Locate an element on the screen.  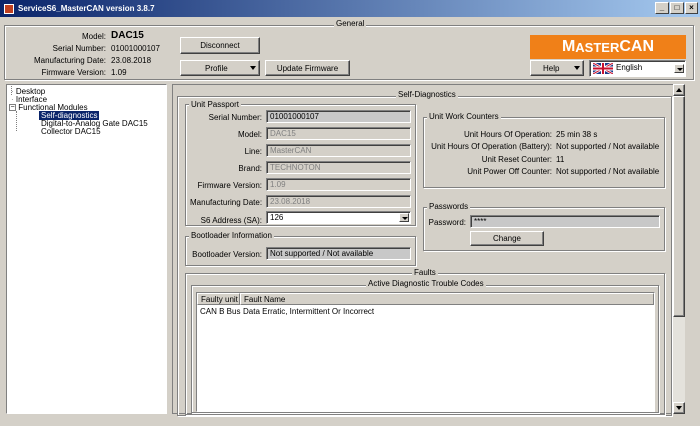
counter-label: Unit Reset Counter: is located at coordinates (516, 159).